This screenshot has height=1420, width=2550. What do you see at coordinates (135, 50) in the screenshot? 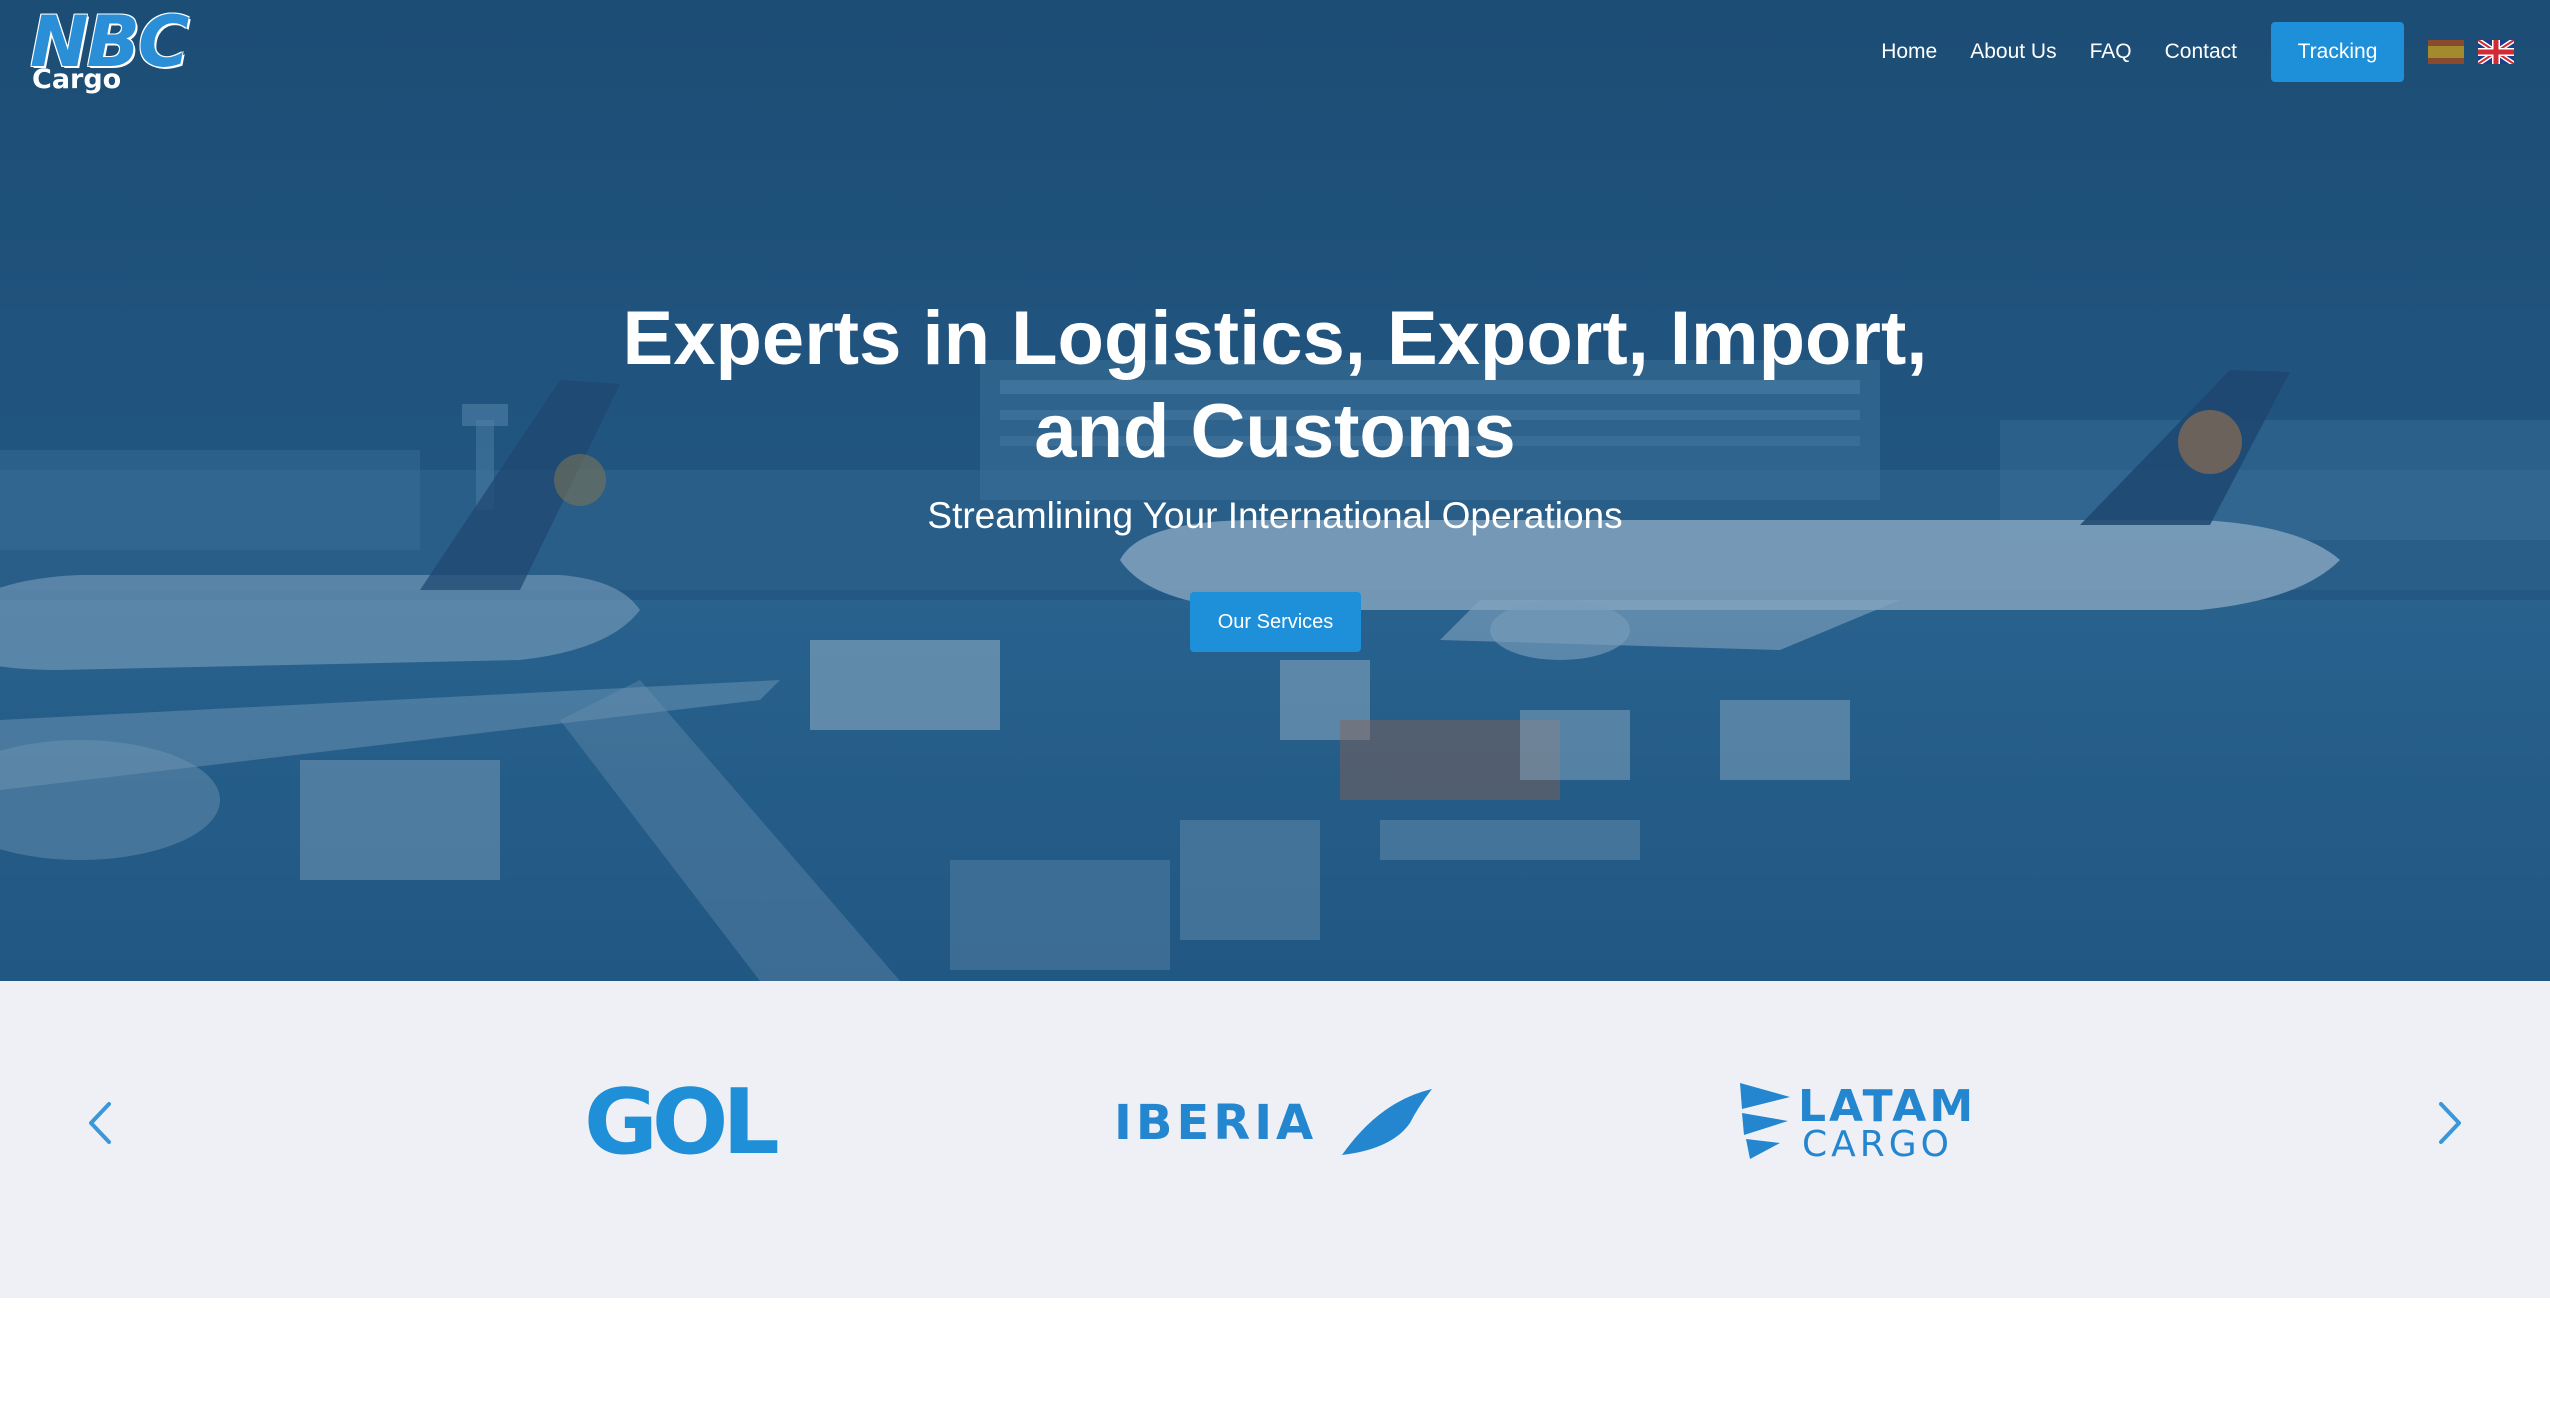
I see `nbc-cargo-logo: NBC Cargo` at bounding box center [135, 50].